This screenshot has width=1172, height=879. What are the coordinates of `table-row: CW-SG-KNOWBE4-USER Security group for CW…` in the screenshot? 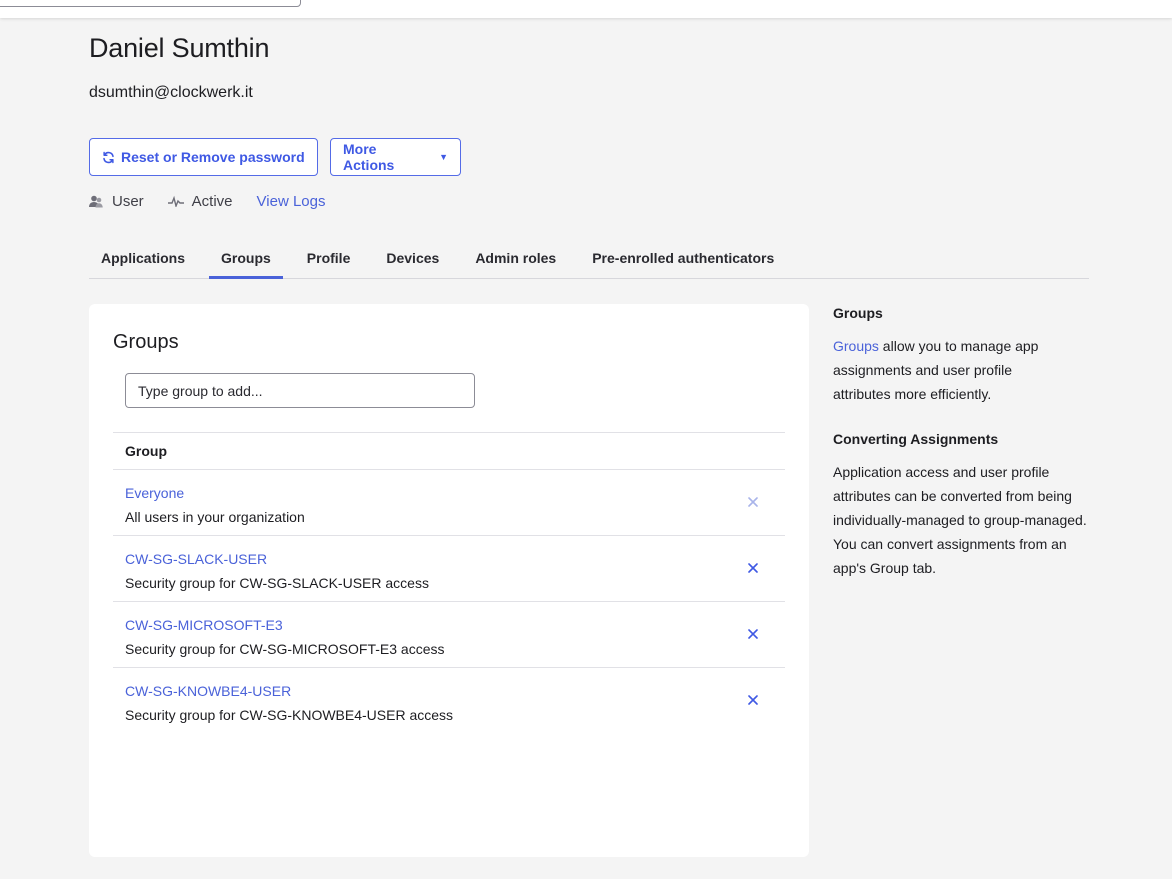 It's located at (449, 701).